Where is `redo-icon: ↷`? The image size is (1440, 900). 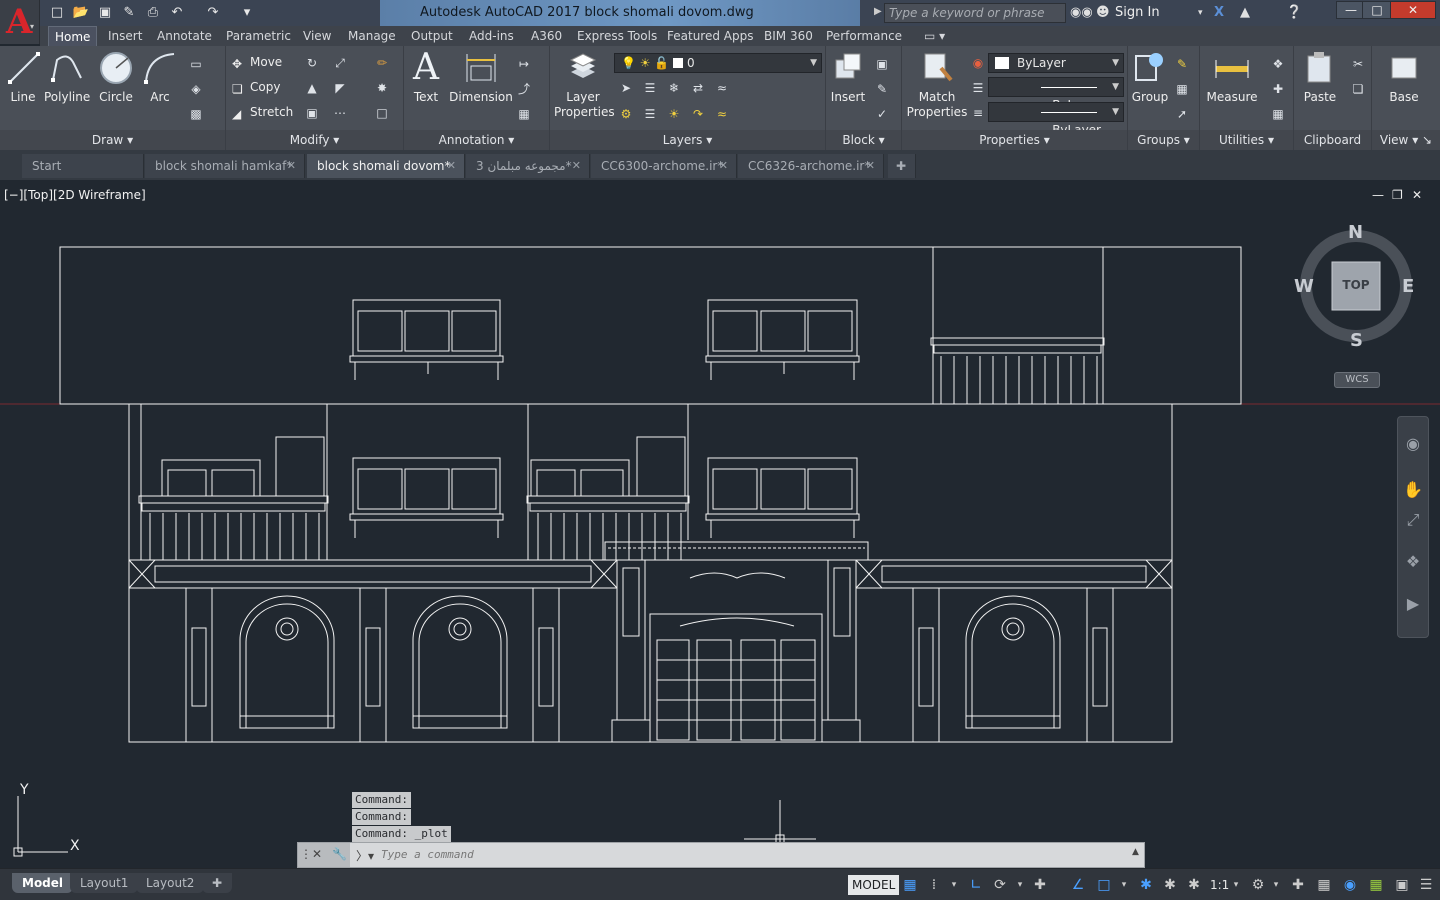 redo-icon: ↷ is located at coordinates (213, 13).